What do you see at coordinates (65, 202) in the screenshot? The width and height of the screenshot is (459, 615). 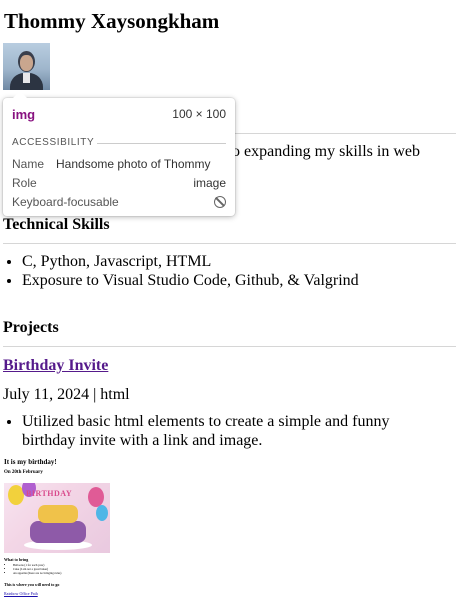 I see `tooltip-focusable-label: Keyboard-focusable` at bounding box center [65, 202].